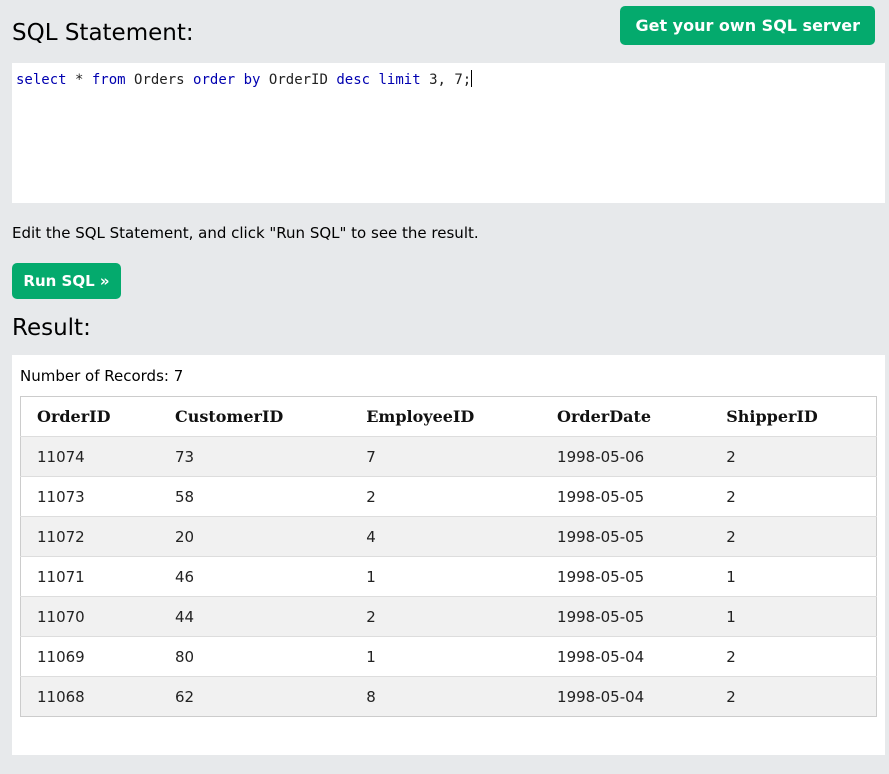 The height and width of the screenshot is (774, 889). I want to click on header: SQL Statement: Get your own SQL server, so click(444, 31).